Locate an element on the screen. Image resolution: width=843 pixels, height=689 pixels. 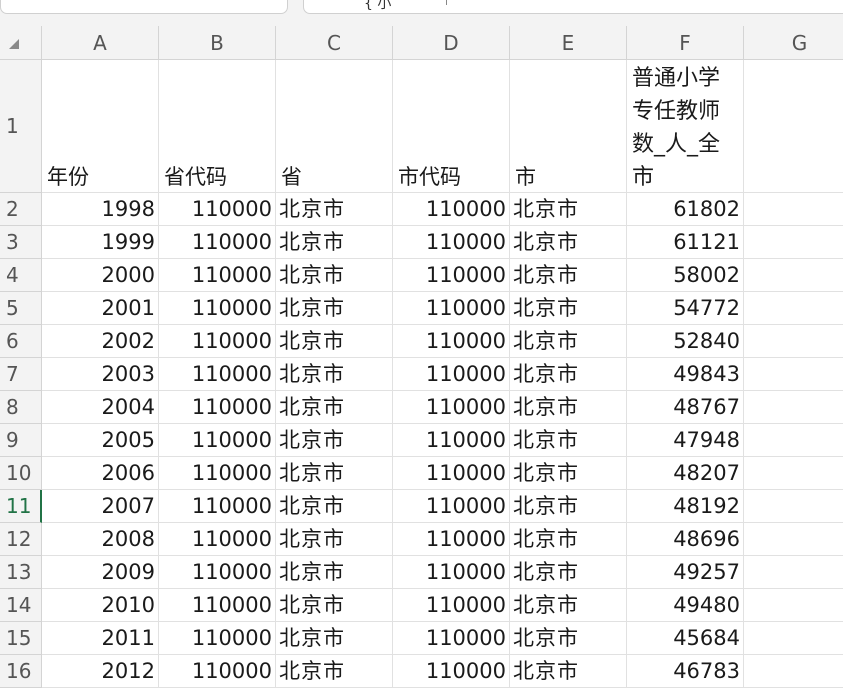
table-cell: 52840 is located at coordinates (685, 341).